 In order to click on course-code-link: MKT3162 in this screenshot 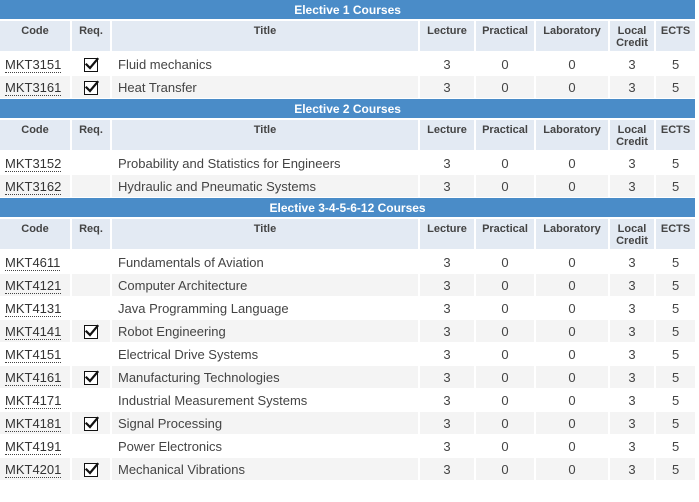, I will do `click(33, 186)`.